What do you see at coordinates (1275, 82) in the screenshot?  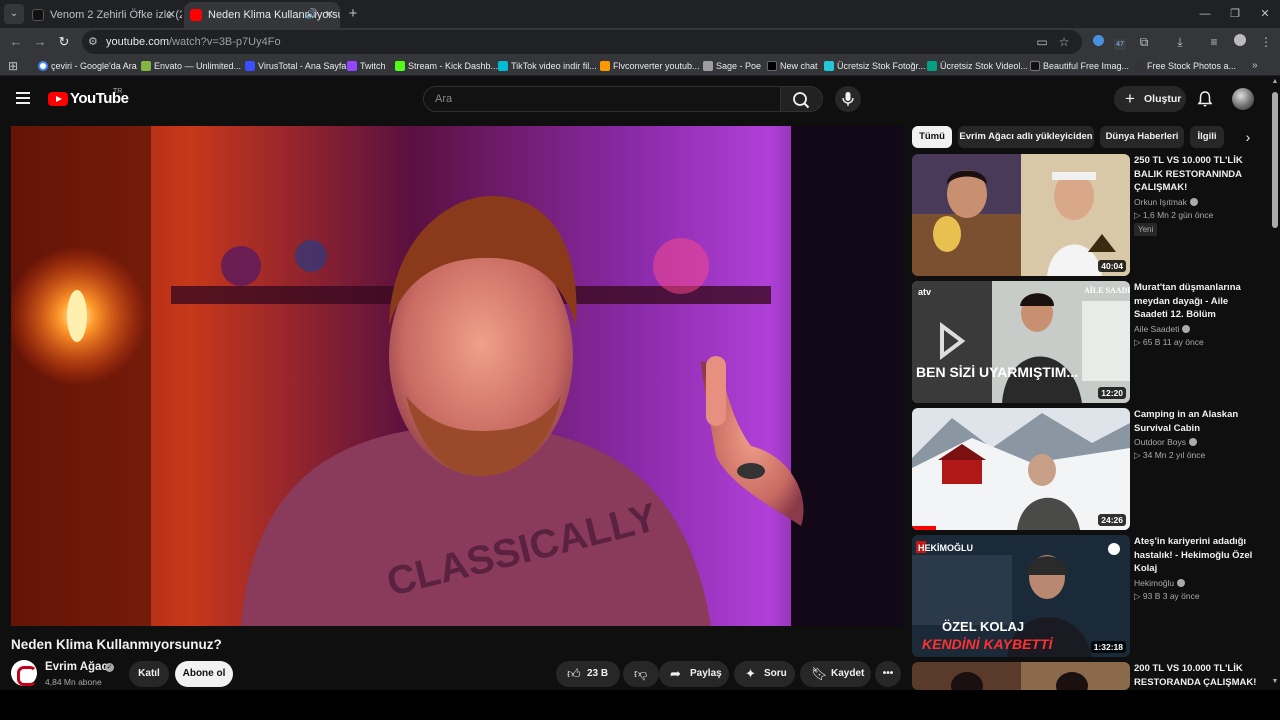 I see `scroll-up-icon: ▲` at bounding box center [1275, 82].